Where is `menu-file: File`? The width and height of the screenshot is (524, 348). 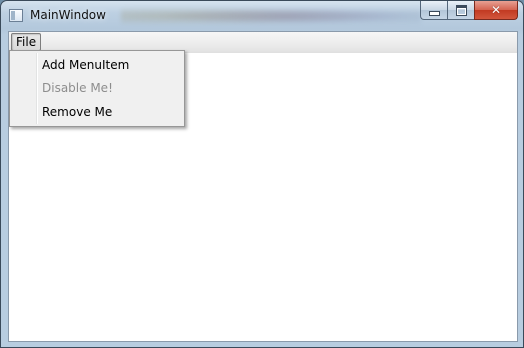
menu-file: File is located at coordinates (26, 42).